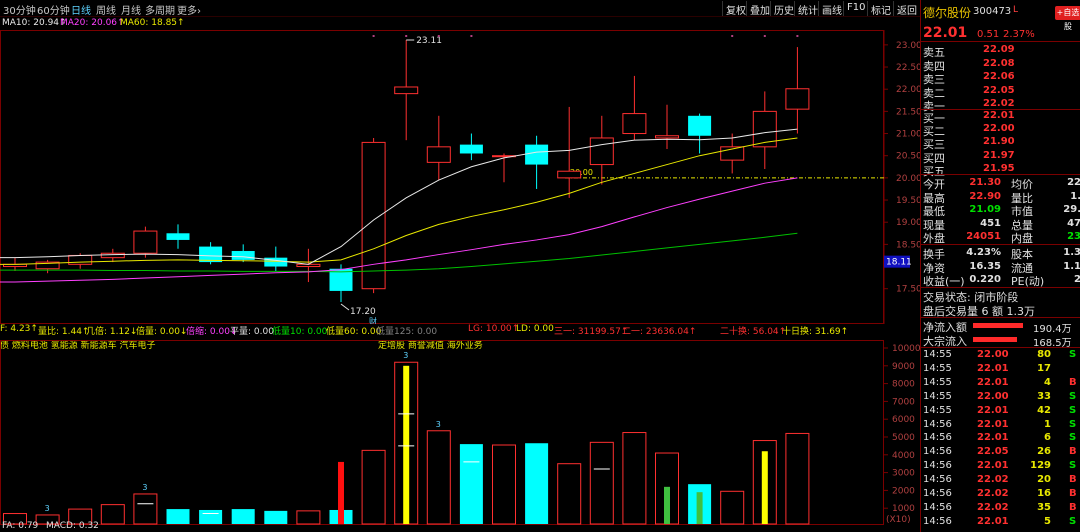 Image resolution: width=1080 pixels, height=532 pixels. Describe the element at coordinates (906, 9) in the screenshot. I see `back-button: 返回` at that location.